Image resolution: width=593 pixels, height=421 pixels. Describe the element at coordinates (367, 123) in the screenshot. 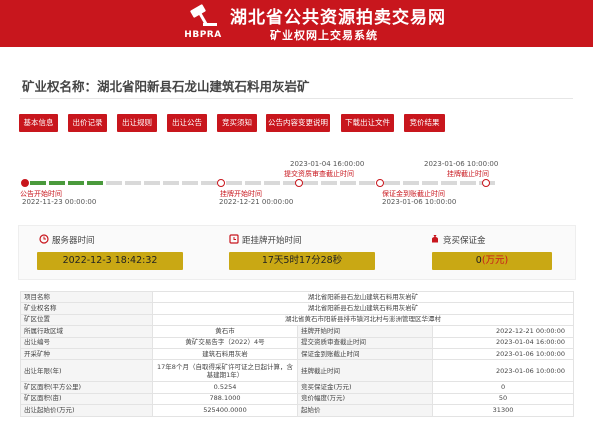

I see `tab-download-documents: 下载出让文件` at that location.